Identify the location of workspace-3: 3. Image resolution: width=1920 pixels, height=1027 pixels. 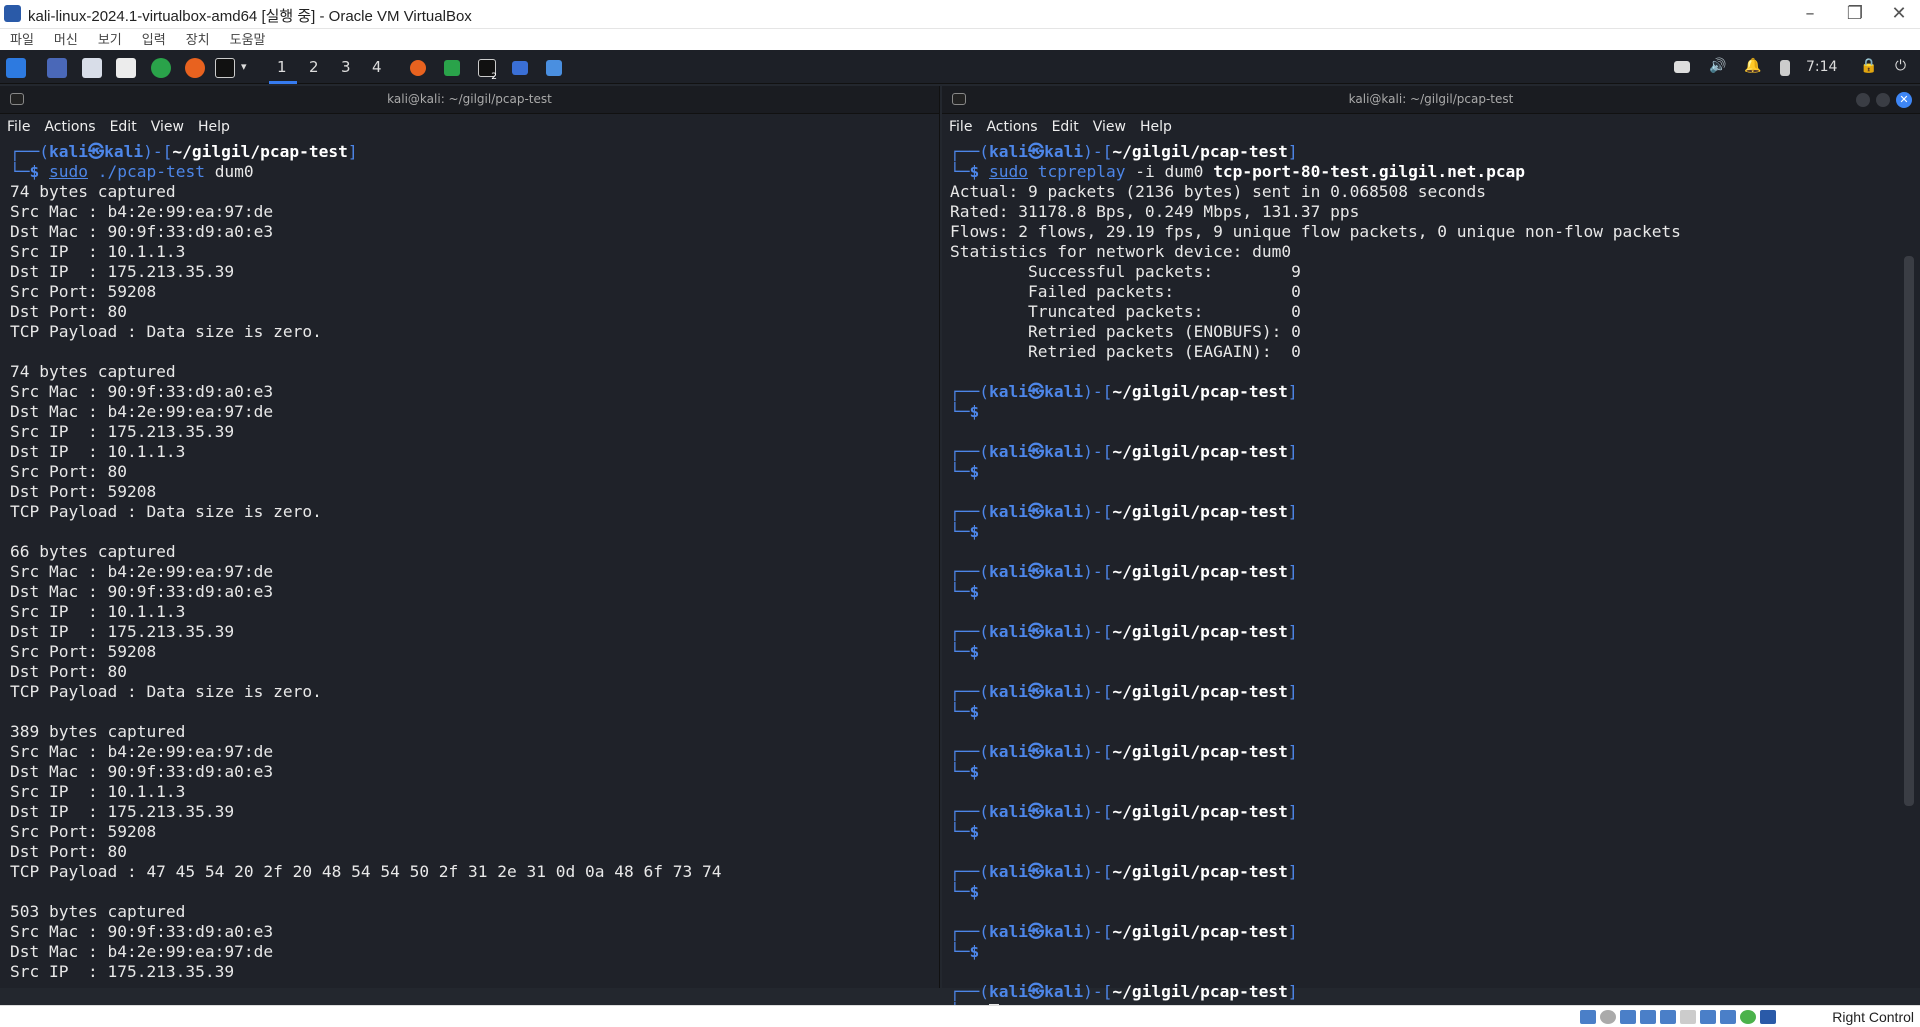
(346, 67).